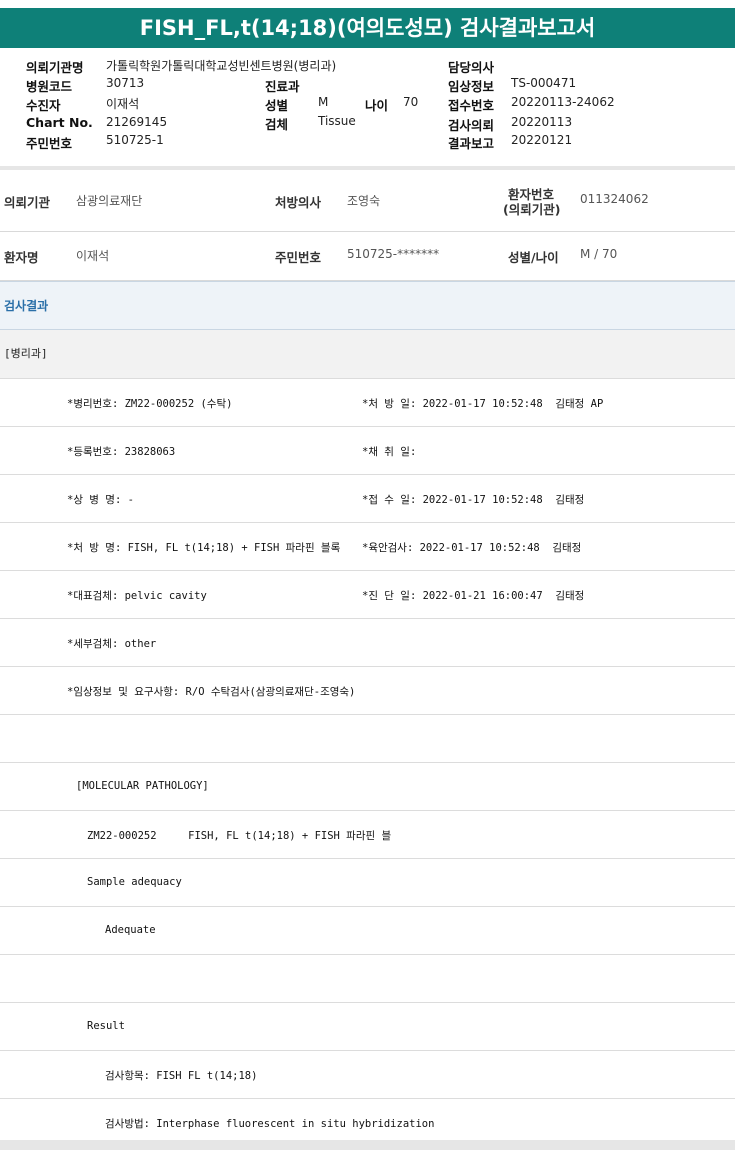 The image size is (735, 1150). I want to click on patient-no-sublabel: (의뢰기관), so click(532, 209).